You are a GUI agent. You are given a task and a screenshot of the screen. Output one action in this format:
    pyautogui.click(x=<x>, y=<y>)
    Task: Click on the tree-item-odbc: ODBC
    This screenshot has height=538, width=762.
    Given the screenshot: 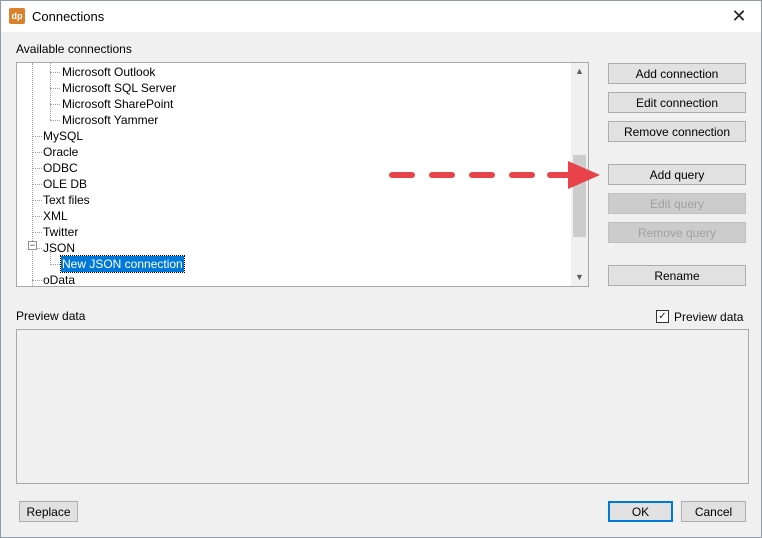 What is the action you would take?
    pyautogui.click(x=60, y=168)
    